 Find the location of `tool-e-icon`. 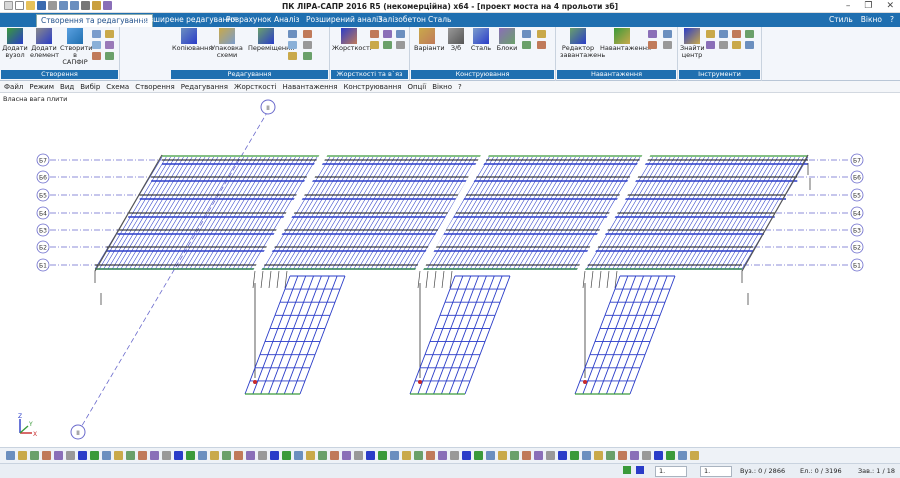

tool-e-icon is located at coordinates (710, 45).